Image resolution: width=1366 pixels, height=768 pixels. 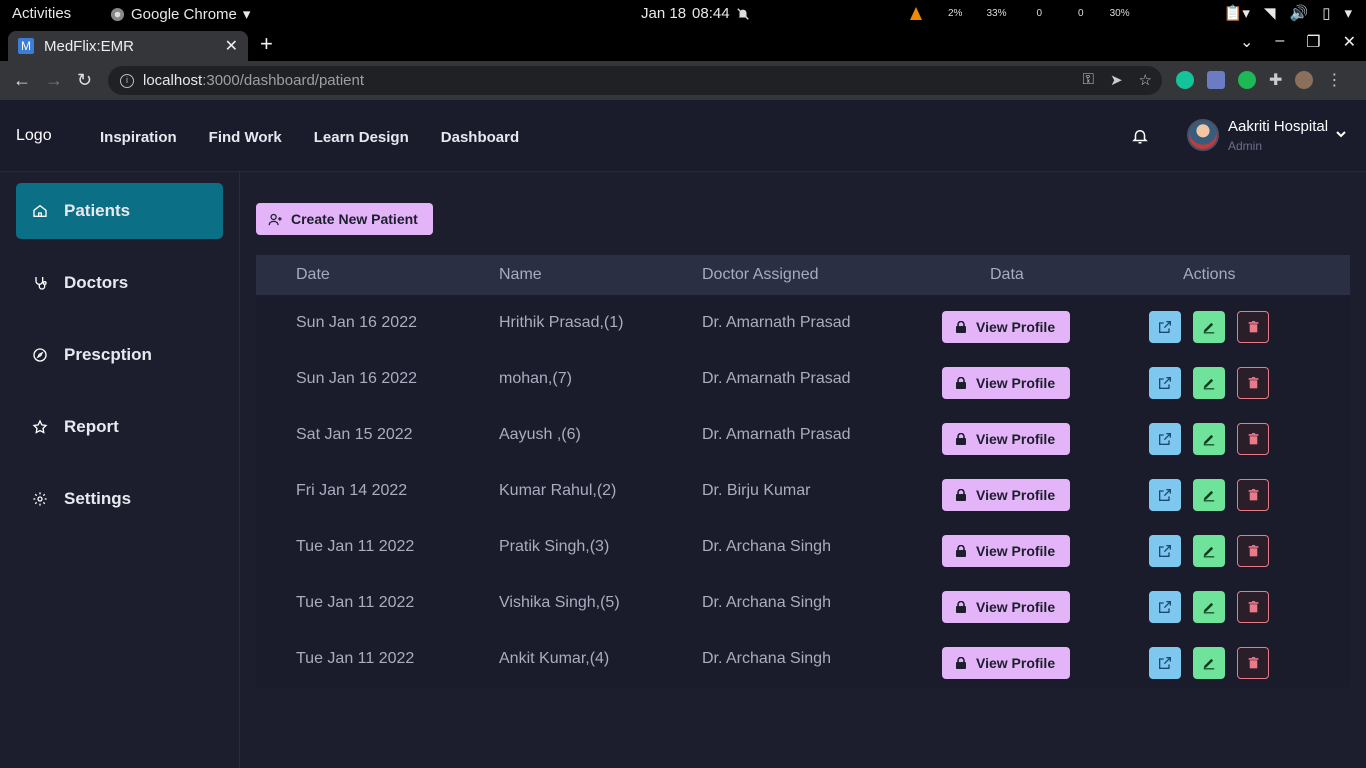 I want to click on sidebar-item-doctors: Doctors, so click(x=119, y=283).